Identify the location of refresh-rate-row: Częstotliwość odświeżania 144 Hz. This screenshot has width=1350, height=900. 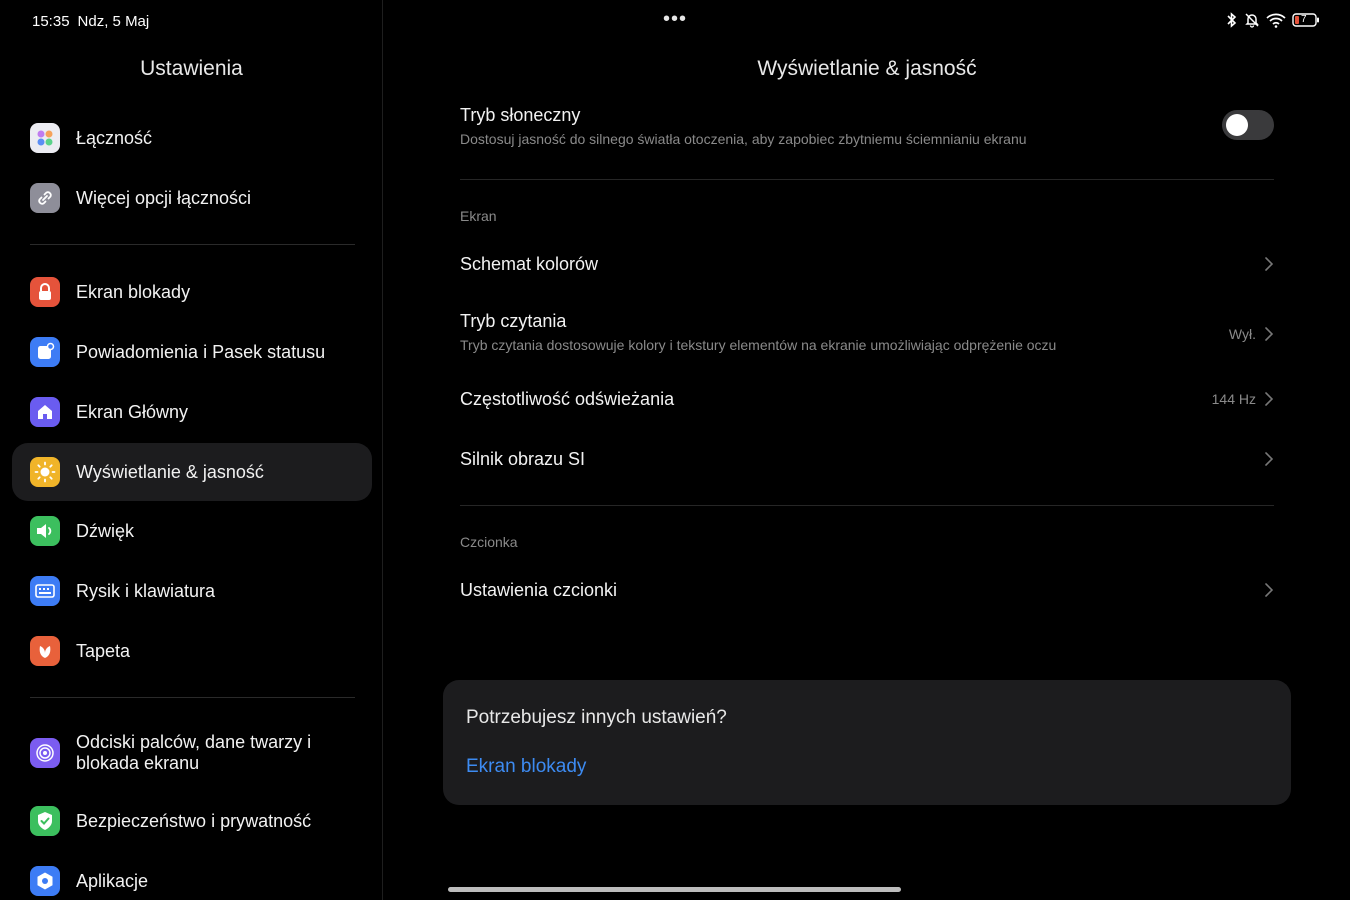
(867, 399).